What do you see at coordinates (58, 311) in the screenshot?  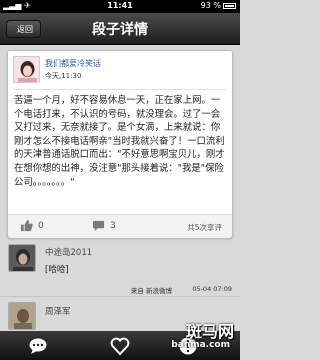 I see `commenter-name-2: 周泽军` at bounding box center [58, 311].